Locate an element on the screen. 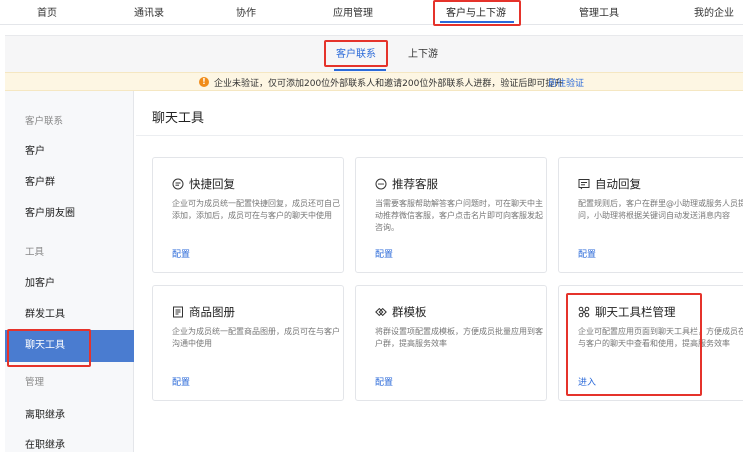  sub-tabs: 客户联系 上下游 is located at coordinates (374, 53).